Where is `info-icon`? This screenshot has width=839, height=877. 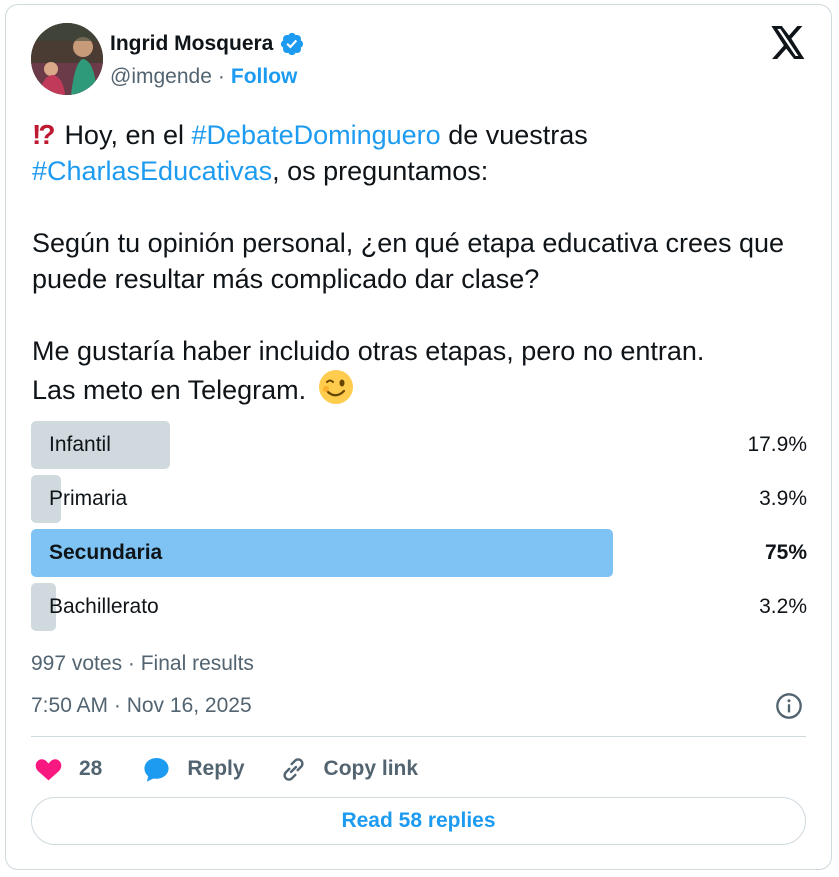 info-icon is located at coordinates (789, 706).